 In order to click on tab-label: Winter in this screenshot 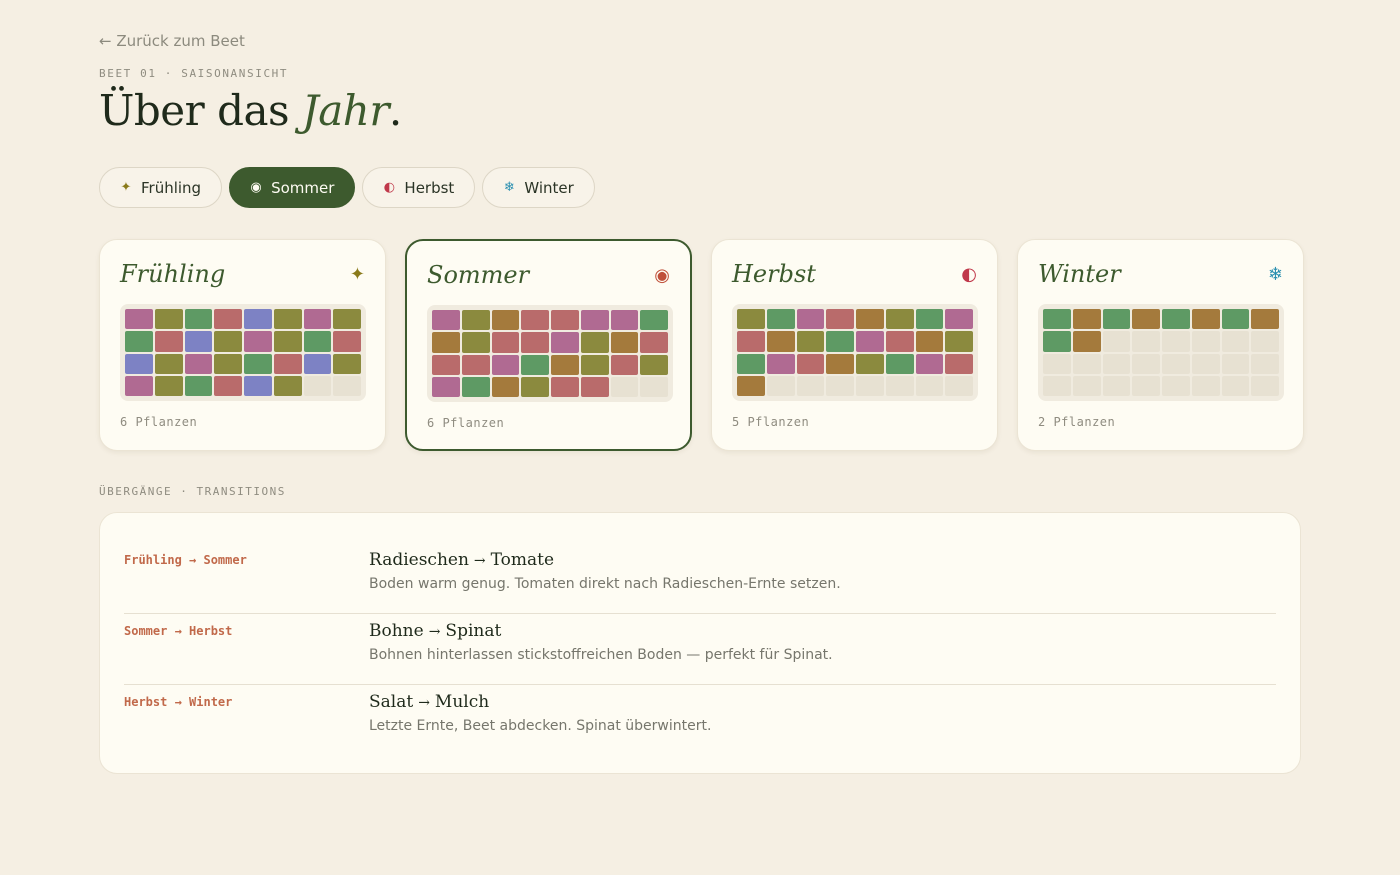, I will do `click(549, 187)`.